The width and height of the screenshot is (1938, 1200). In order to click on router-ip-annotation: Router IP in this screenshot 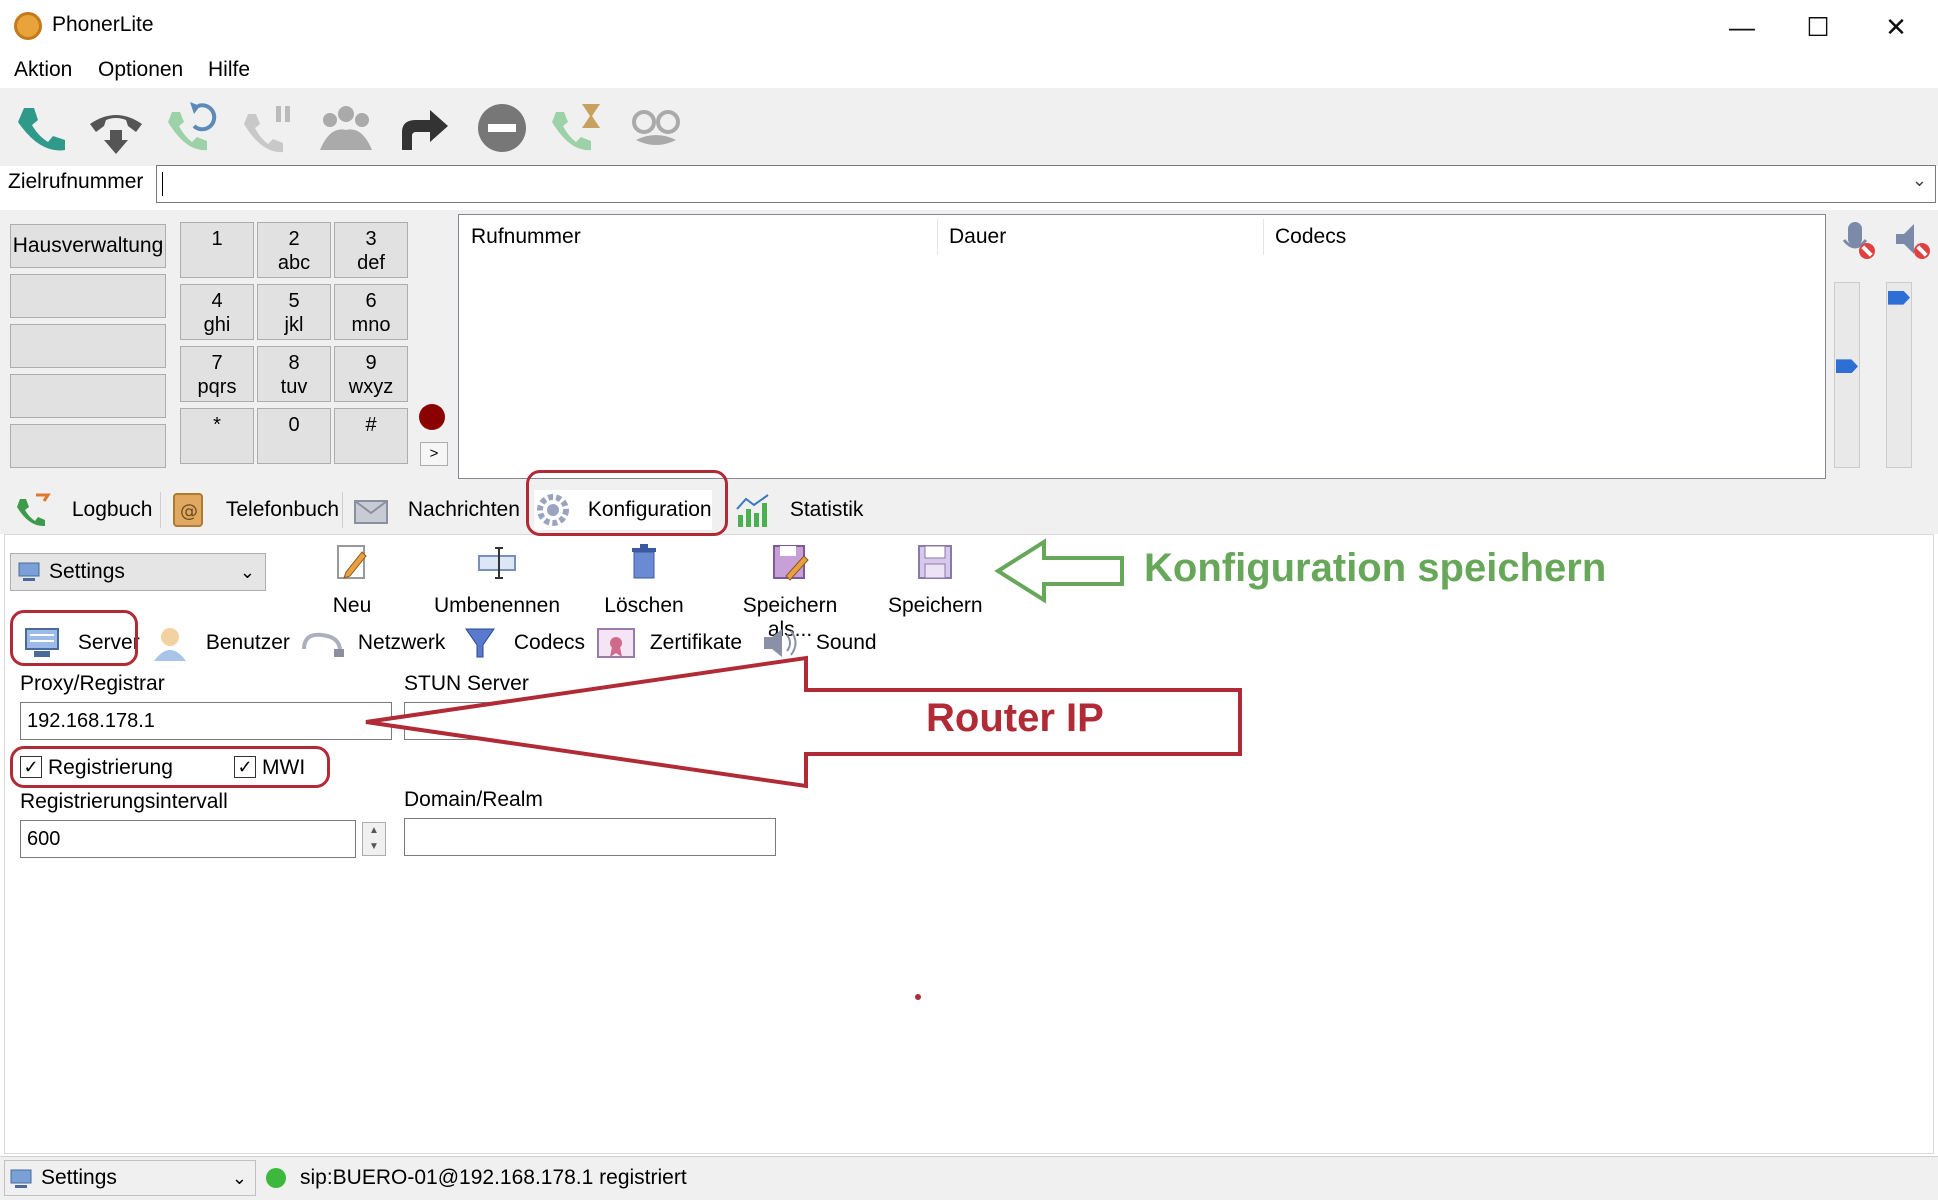, I will do `click(1015, 718)`.